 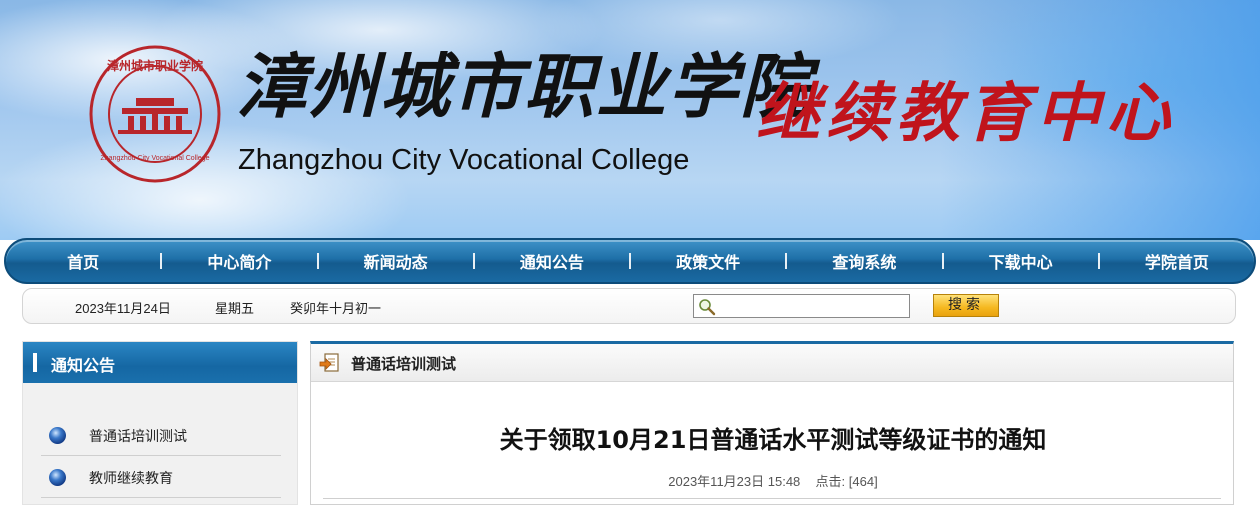 I want to click on svg-text: 漳州城市职业学院, so click(x=155, y=65).